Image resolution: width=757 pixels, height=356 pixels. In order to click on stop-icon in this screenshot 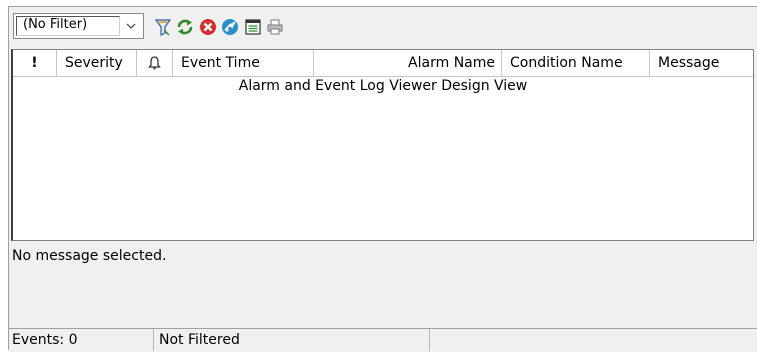, I will do `click(208, 27)`.